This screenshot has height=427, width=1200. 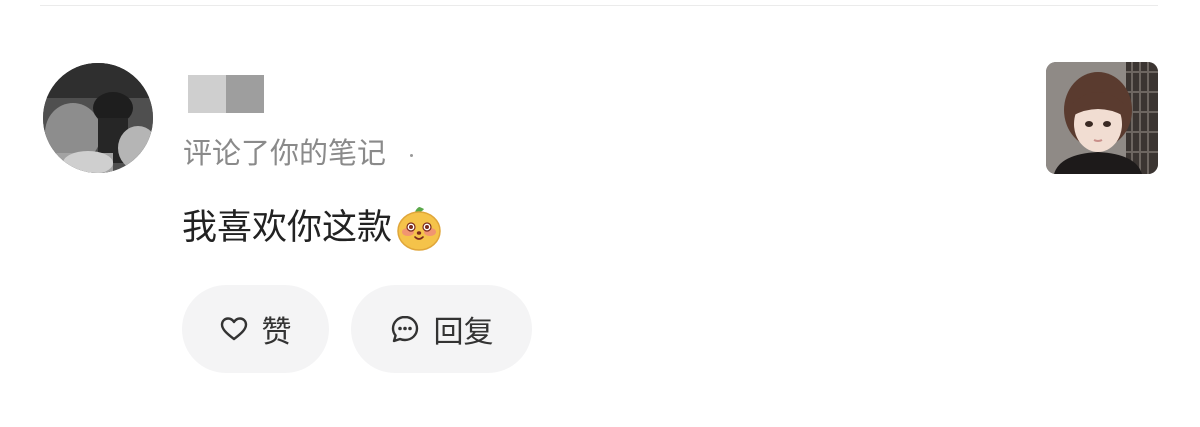 I want to click on separator-dot, so click(x=412, y=155).